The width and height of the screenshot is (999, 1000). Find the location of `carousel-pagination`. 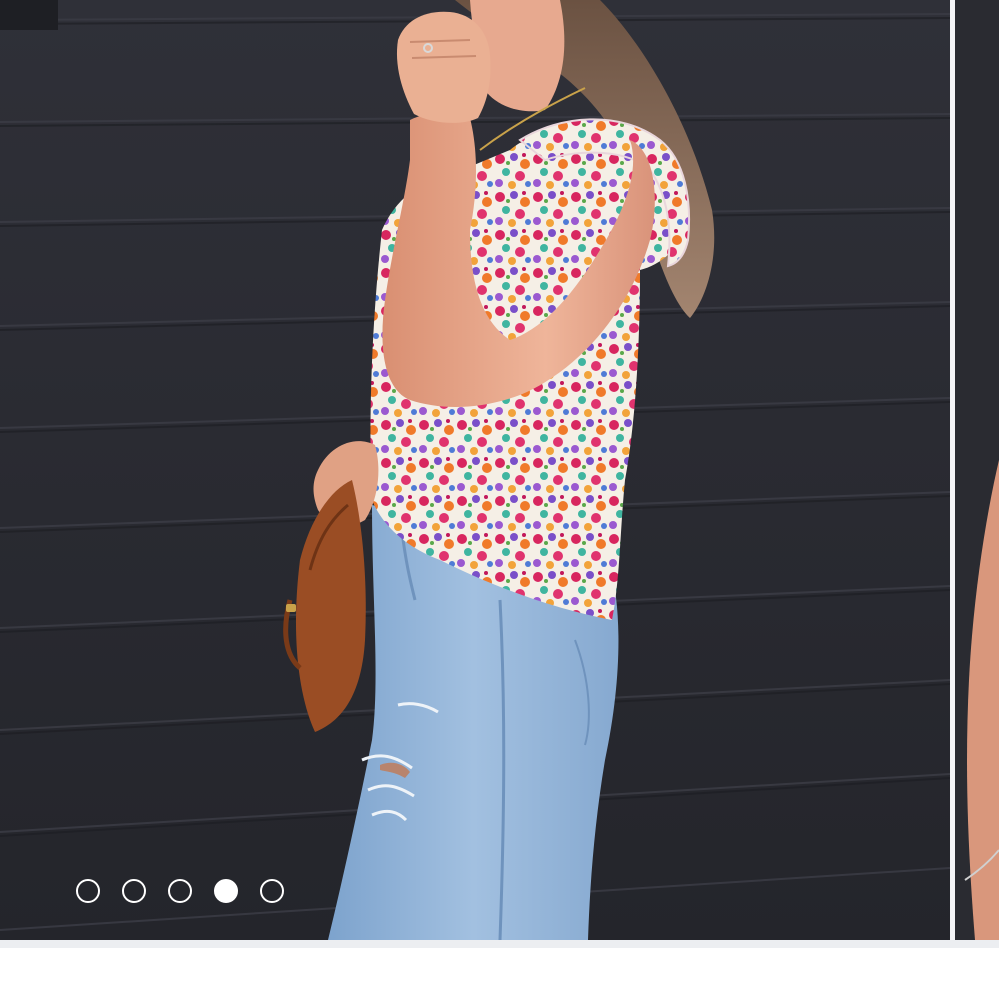

carousel-pagination is located at coordinates (180, 891).